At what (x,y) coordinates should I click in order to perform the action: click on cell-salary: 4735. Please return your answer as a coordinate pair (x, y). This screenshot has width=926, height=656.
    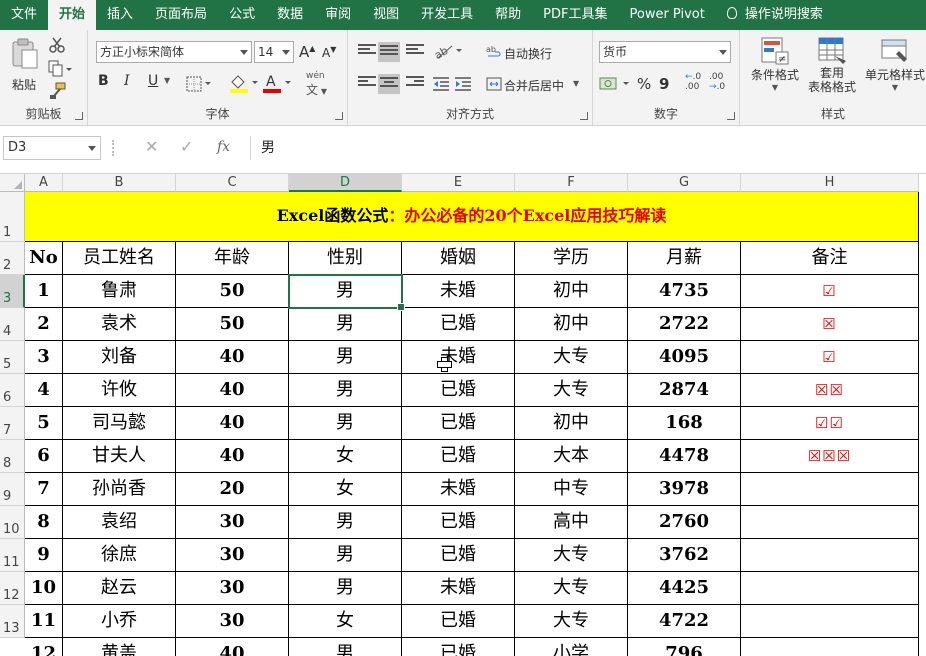
    Looking at the image, I should click on (684, 291).